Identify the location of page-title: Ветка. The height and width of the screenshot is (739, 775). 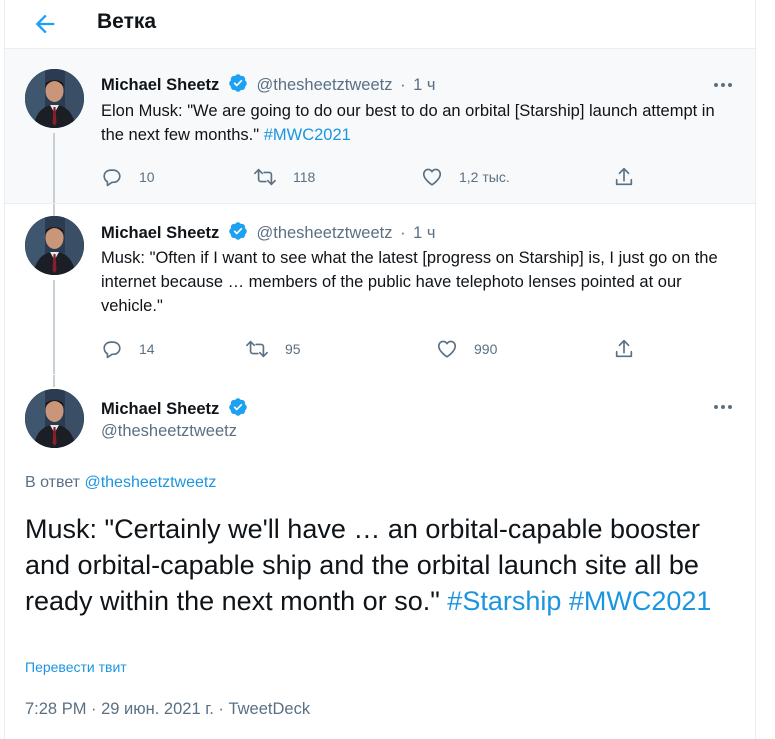
(127, 21).